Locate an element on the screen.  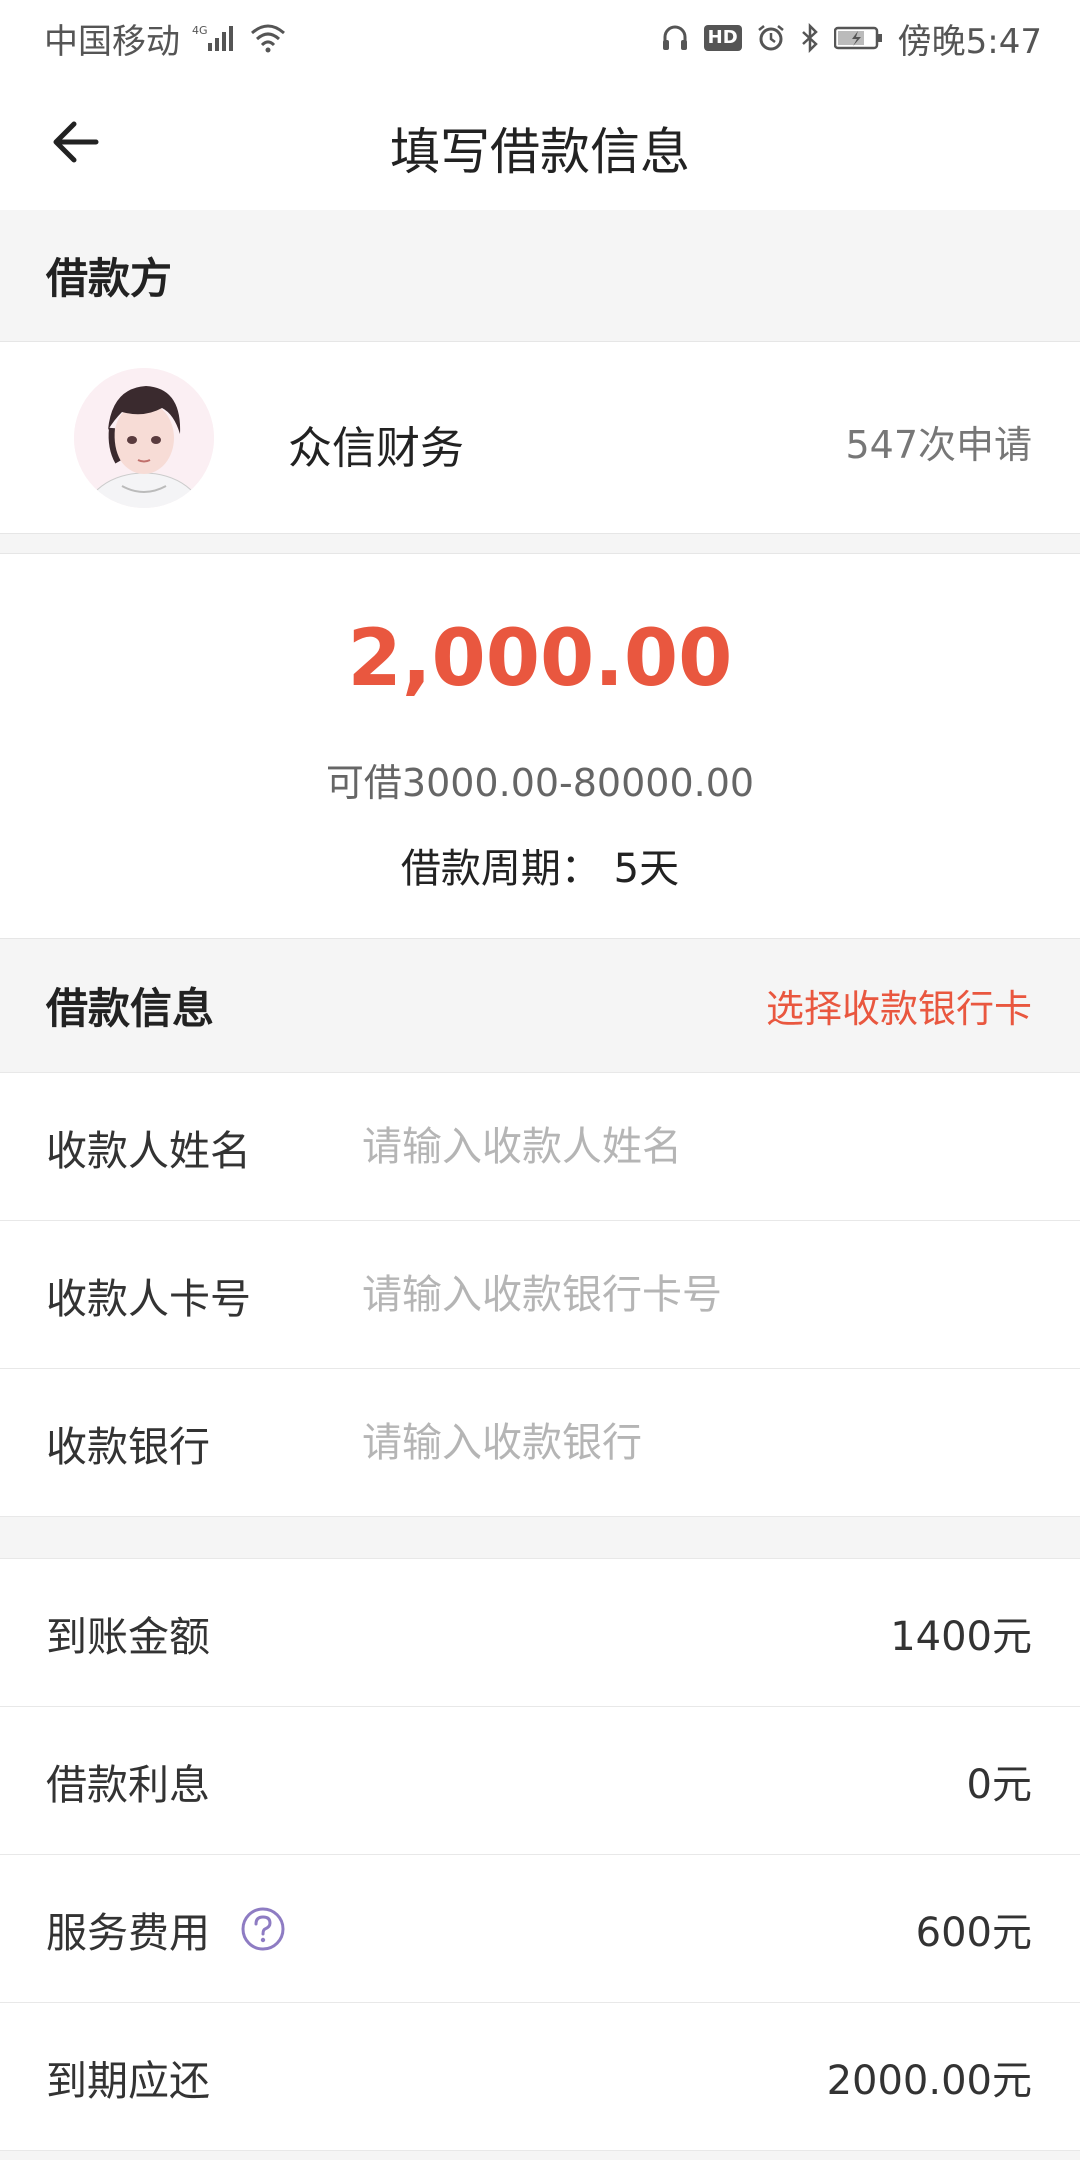
app-header: 填写借款信息 is located at coordinates (540, 143).